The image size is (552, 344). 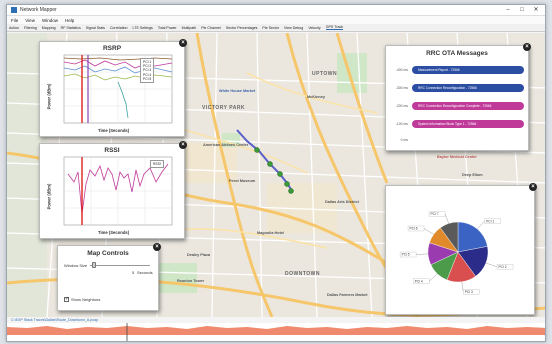 What do you see at coordinates (456, 253) in the screenshot?
I see `pie-chart: PCI 1 PCI 2 PCI 3 PCI 4 PCI 5 PCI 6 PCI 7` at bounding box center [456, 253].